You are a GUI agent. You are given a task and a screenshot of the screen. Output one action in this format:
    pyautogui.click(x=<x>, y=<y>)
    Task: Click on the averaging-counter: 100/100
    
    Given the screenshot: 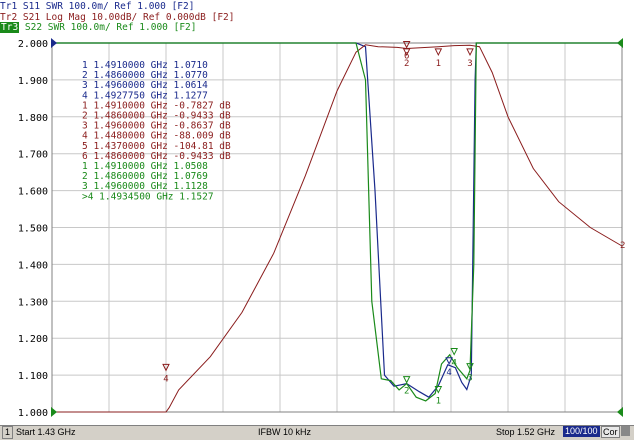 What is the action you would take?
    pyautogui.click(x=581, y=431)
    